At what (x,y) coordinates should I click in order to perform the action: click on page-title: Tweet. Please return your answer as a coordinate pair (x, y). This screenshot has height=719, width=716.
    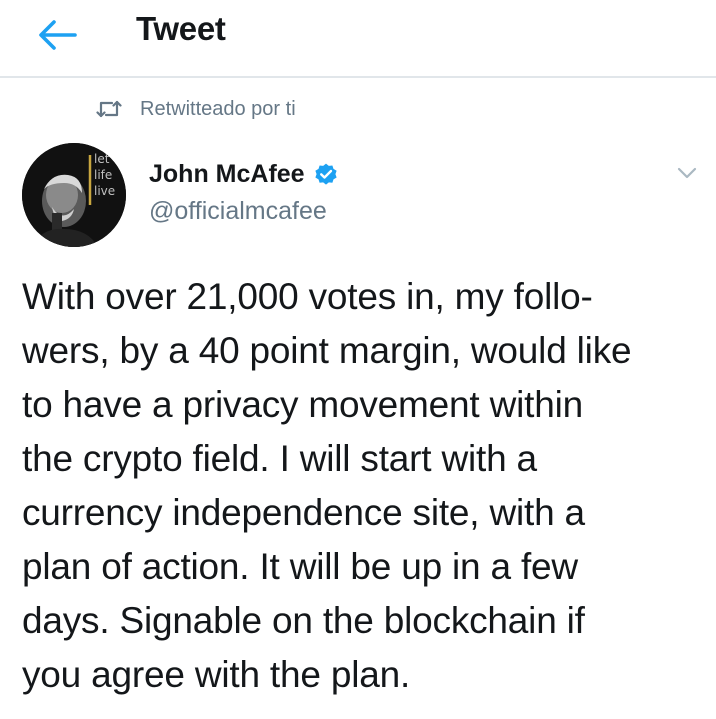
    Looking at the image, I should click on (181, 28).